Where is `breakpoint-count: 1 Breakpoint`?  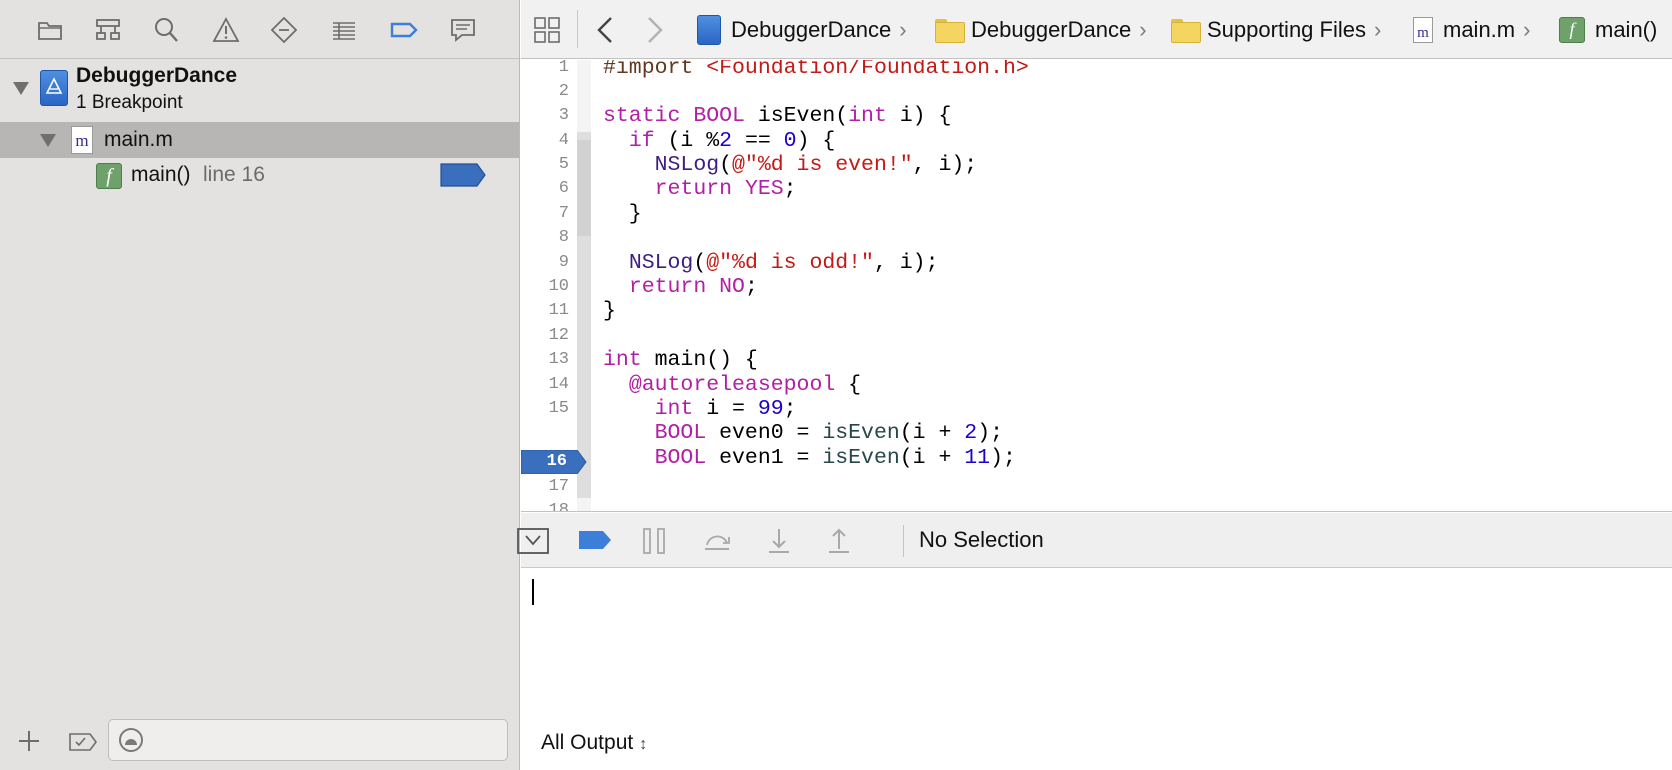 breakpoint-count: 1 Breakpoint is located at coordinates (129, 102).